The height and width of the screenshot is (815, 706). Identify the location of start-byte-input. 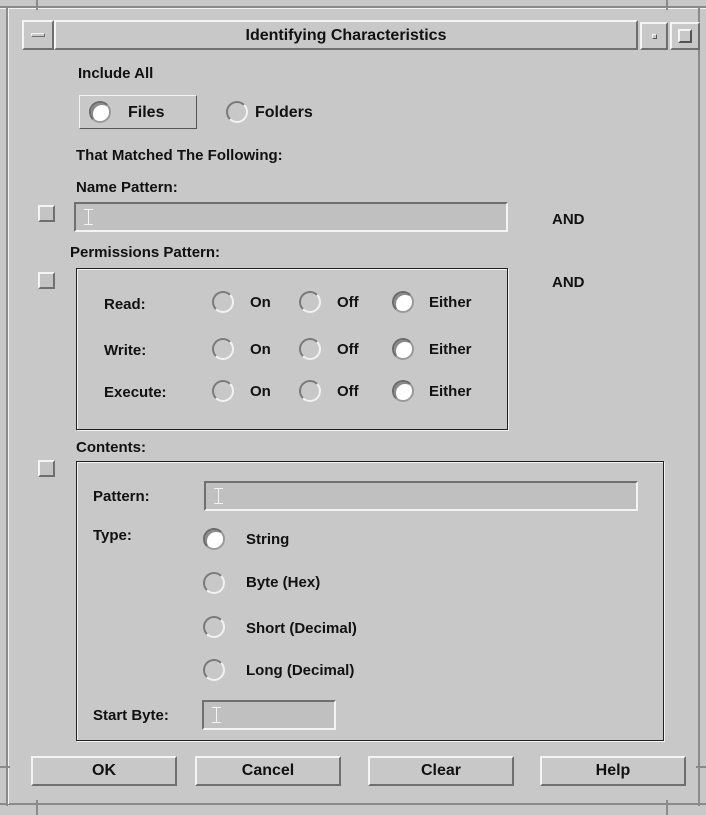
(269, 715).